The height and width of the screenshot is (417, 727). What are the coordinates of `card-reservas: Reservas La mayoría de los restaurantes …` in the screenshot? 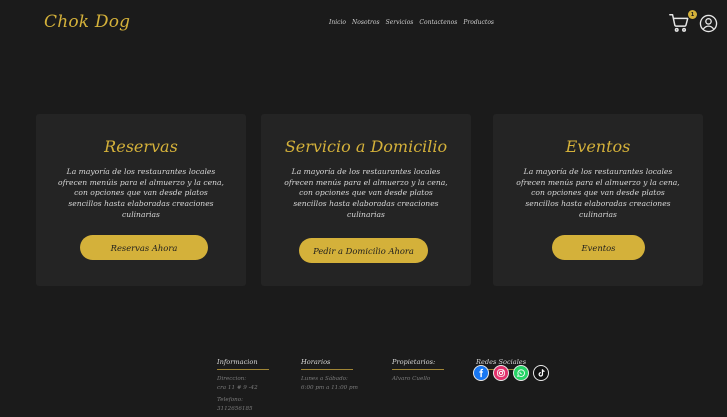 It's located at (141, 200).